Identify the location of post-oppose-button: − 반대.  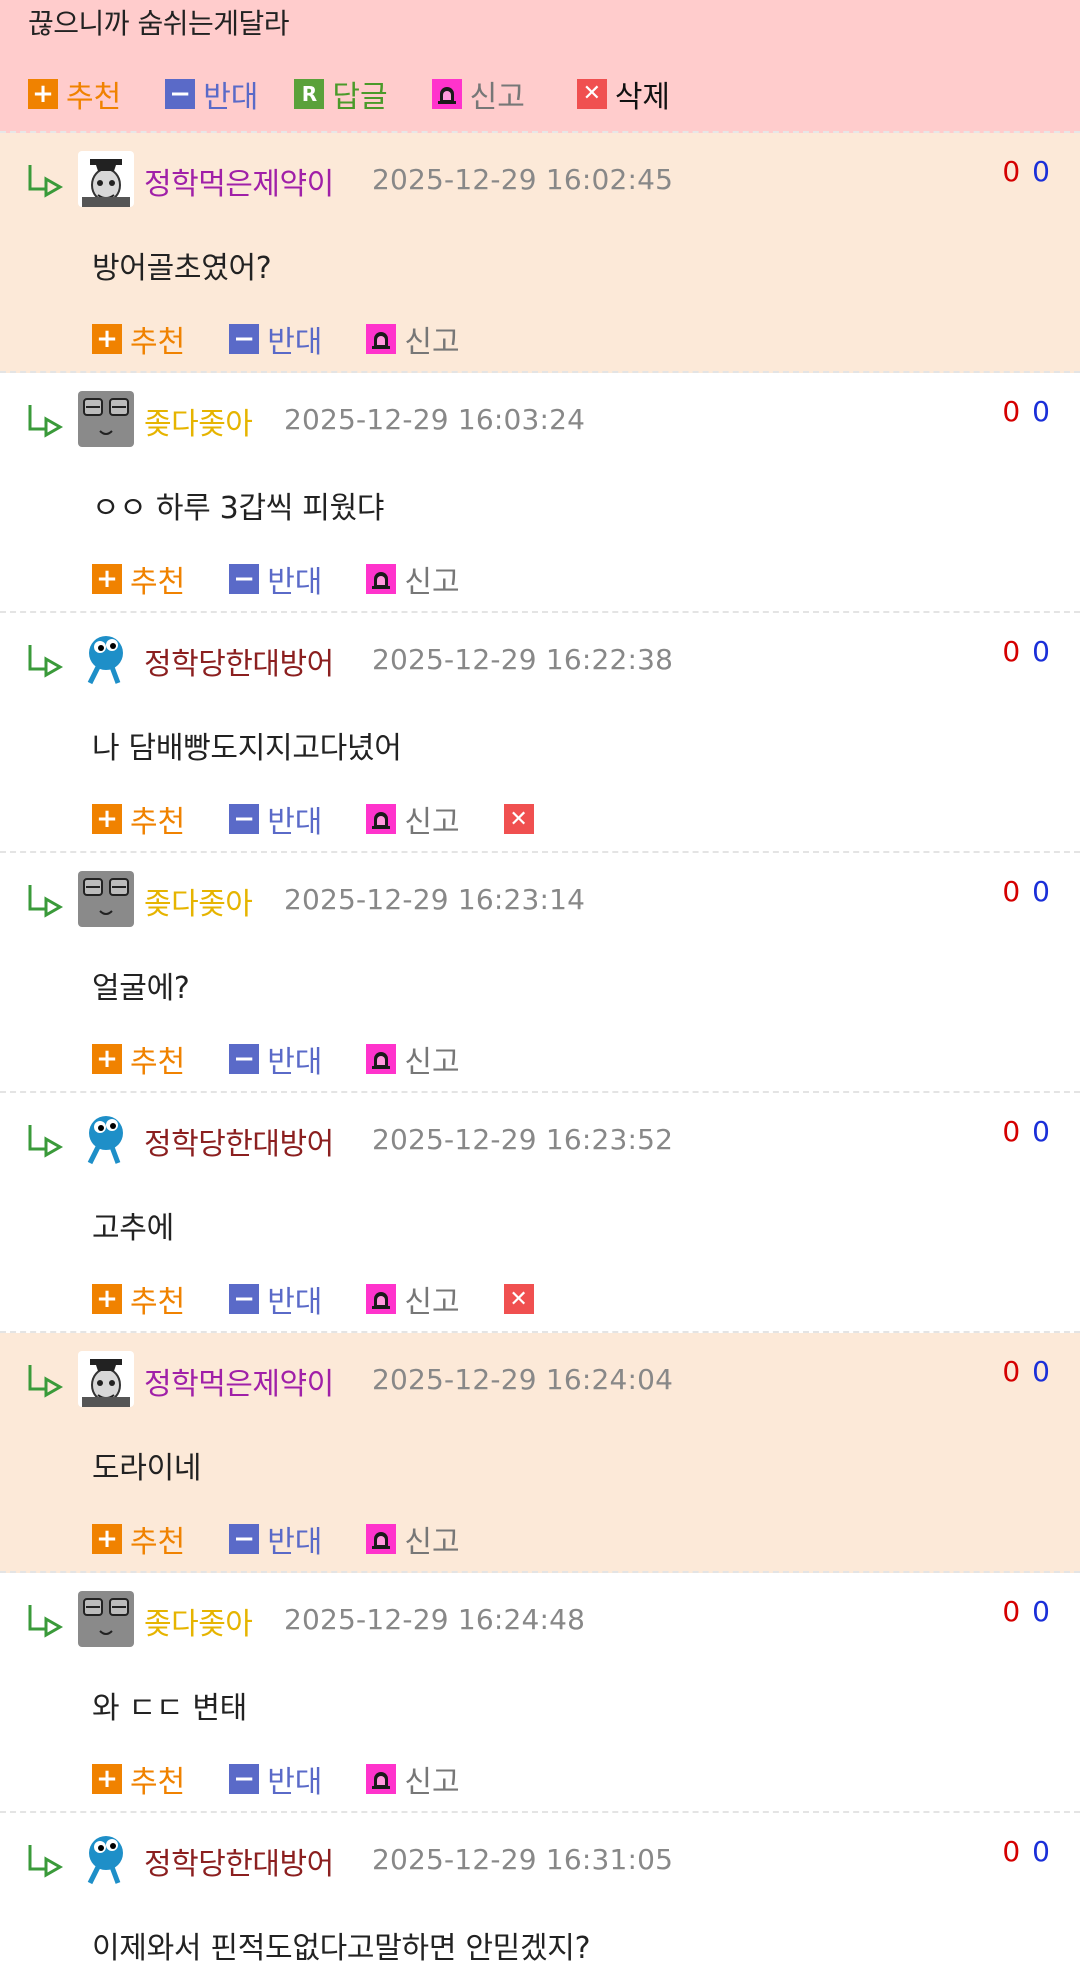
(211, 94).